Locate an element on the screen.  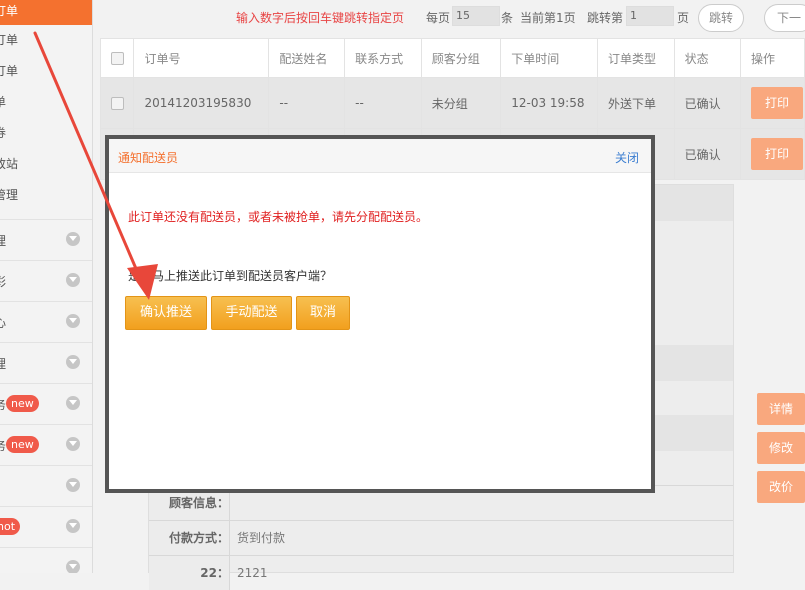
next-page-button: 下一 is located at coordinates (784, 18).